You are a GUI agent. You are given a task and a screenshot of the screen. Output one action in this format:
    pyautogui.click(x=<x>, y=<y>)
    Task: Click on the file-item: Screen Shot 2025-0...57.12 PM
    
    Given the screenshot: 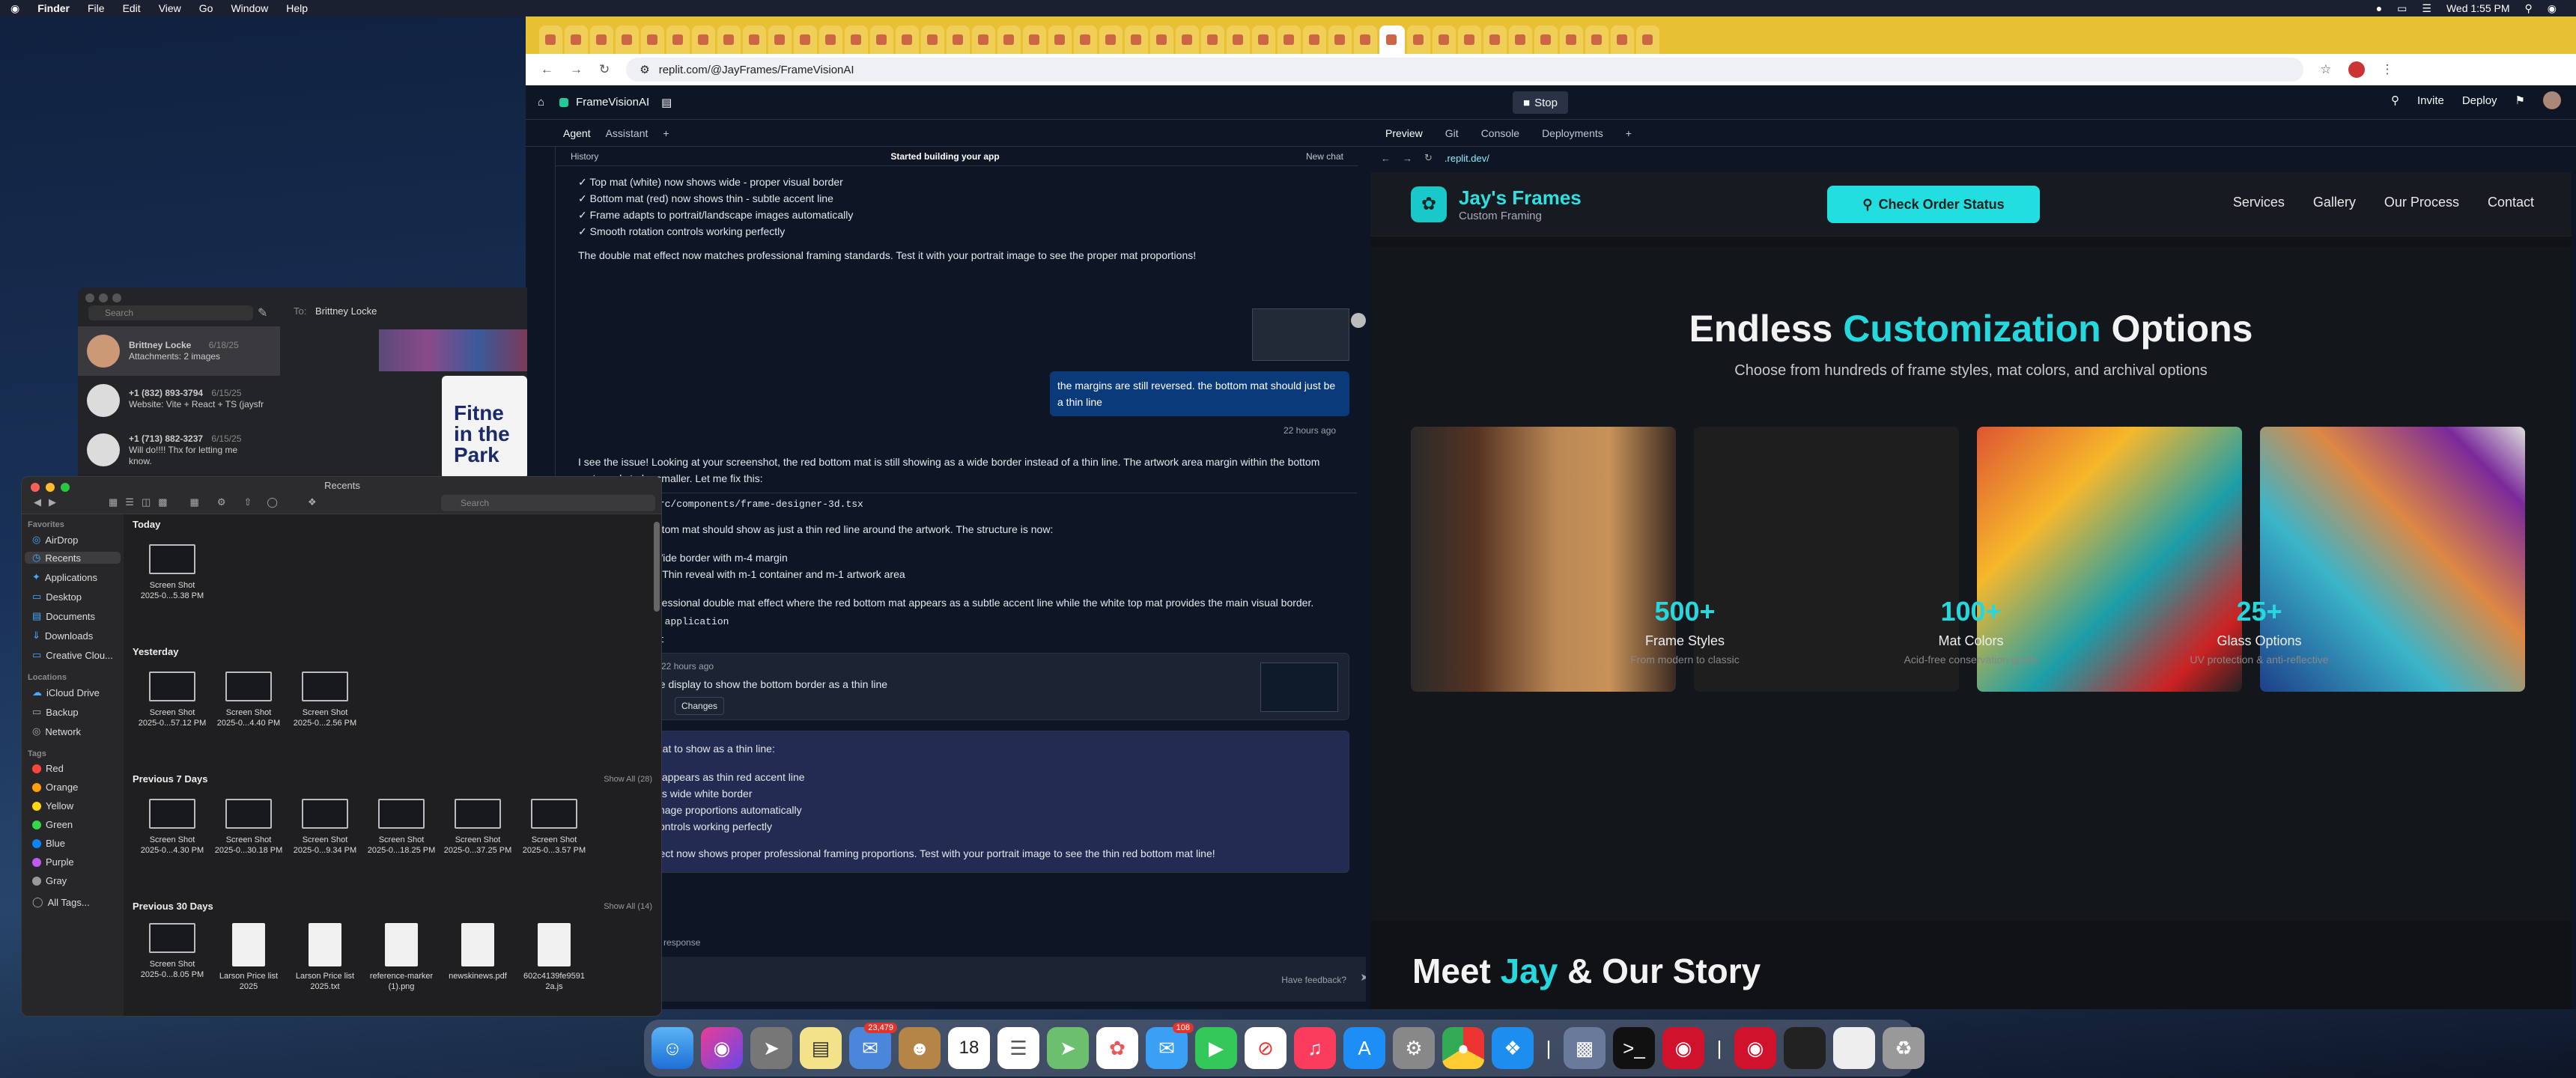 What is the action you would take?
    pyautogui.click(x=172, y=700)
    